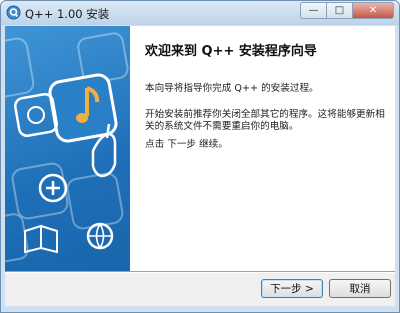 The width and height of the screenshot is (400, 313). I want to click on footer-divider, so click(200, 272).